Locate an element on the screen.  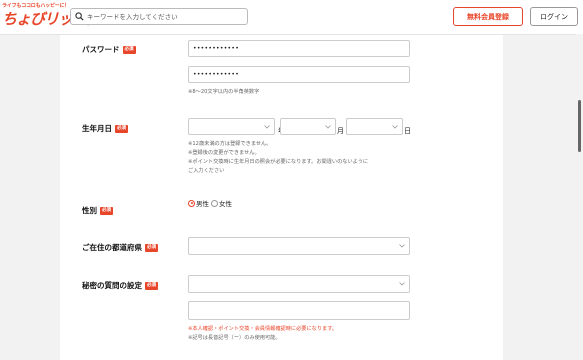
site-logo: ライフもココロもハッピーに！ ちょびリッチ。 is located at coordinates (51, 17).